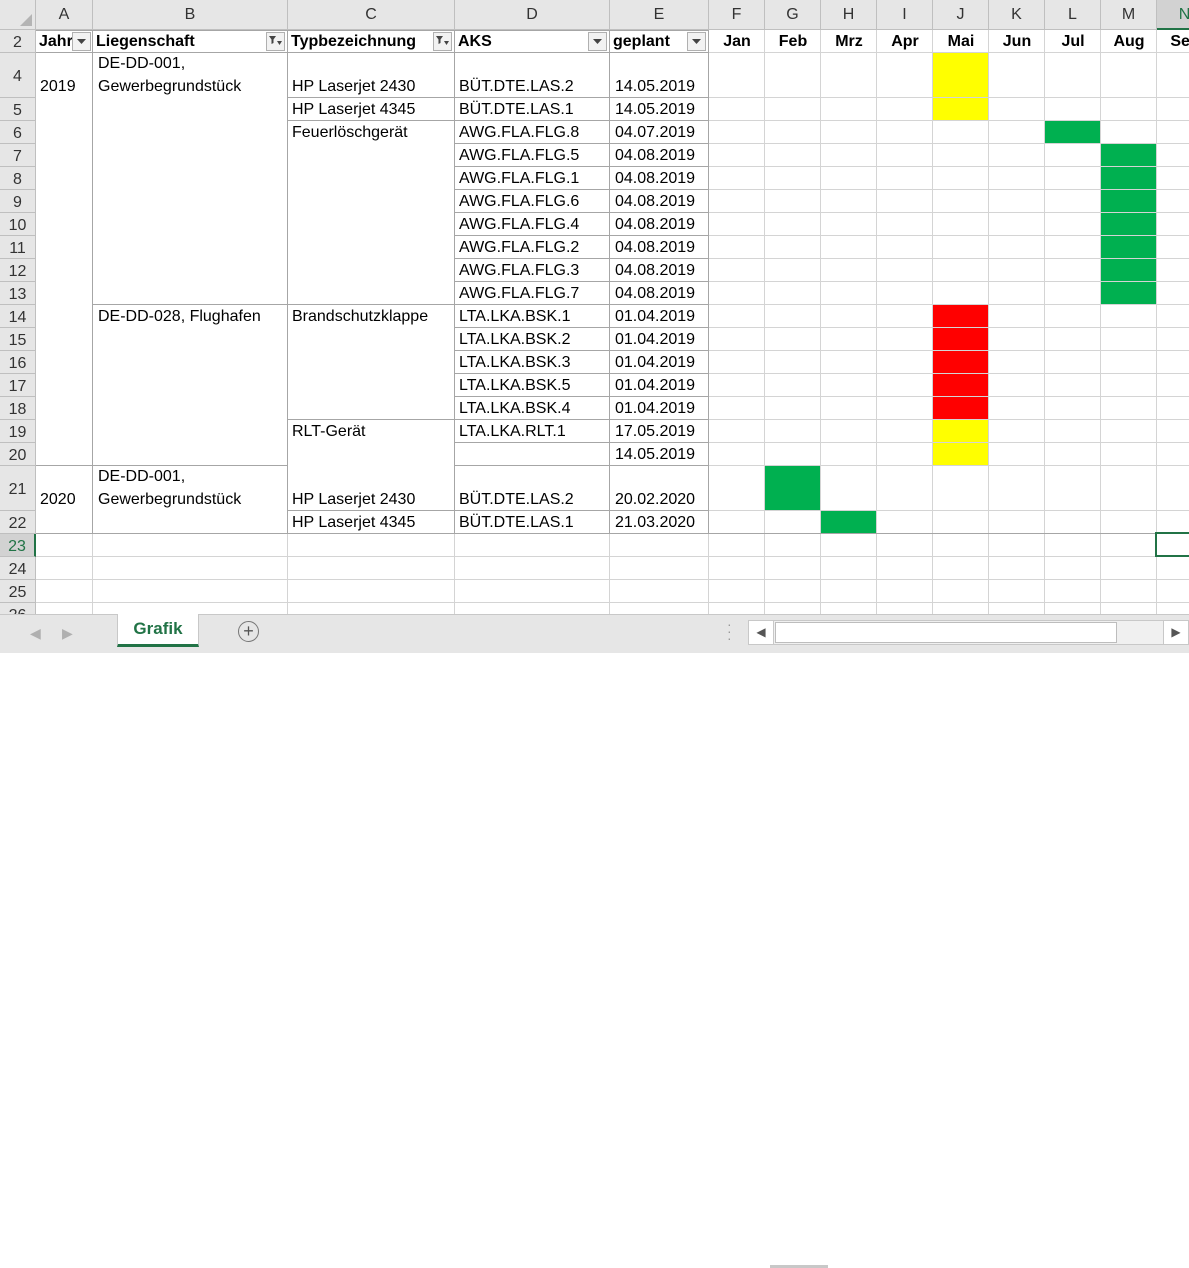  What do you see at coordinates (64, 15) in the screenshot?
I see `column-header-a: A` at bounding box center [64, 15].